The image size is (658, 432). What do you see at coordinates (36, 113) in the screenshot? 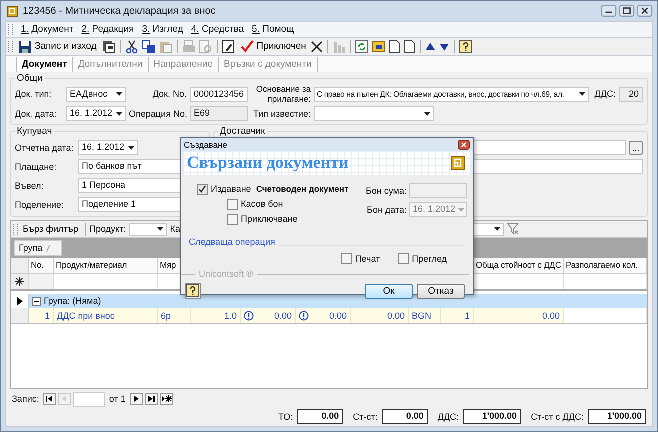
I see `field-label: Док. дата:` at bounding box center [36, 113].